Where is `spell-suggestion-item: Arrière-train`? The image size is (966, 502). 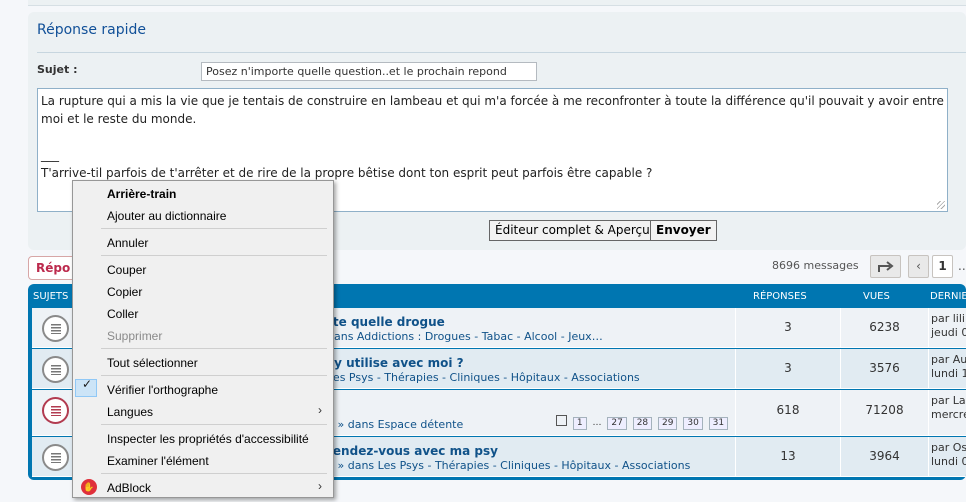 spell-suggestion-item: Arrière-train is located at coordinates (141, 194).